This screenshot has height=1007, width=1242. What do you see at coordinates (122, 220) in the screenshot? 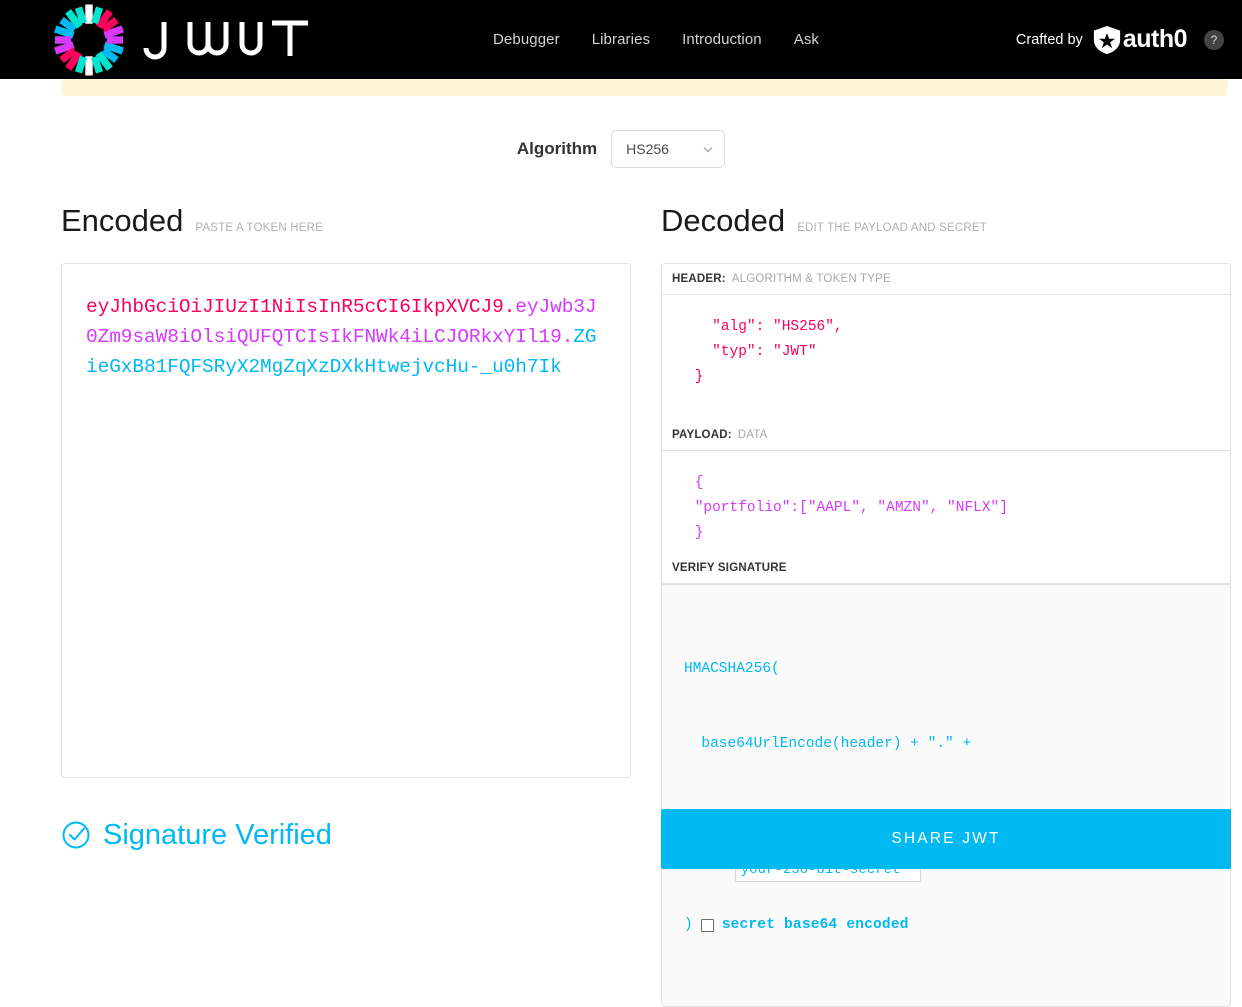
I see `encoded-title: Encoded` at bounding box center [122, 220].